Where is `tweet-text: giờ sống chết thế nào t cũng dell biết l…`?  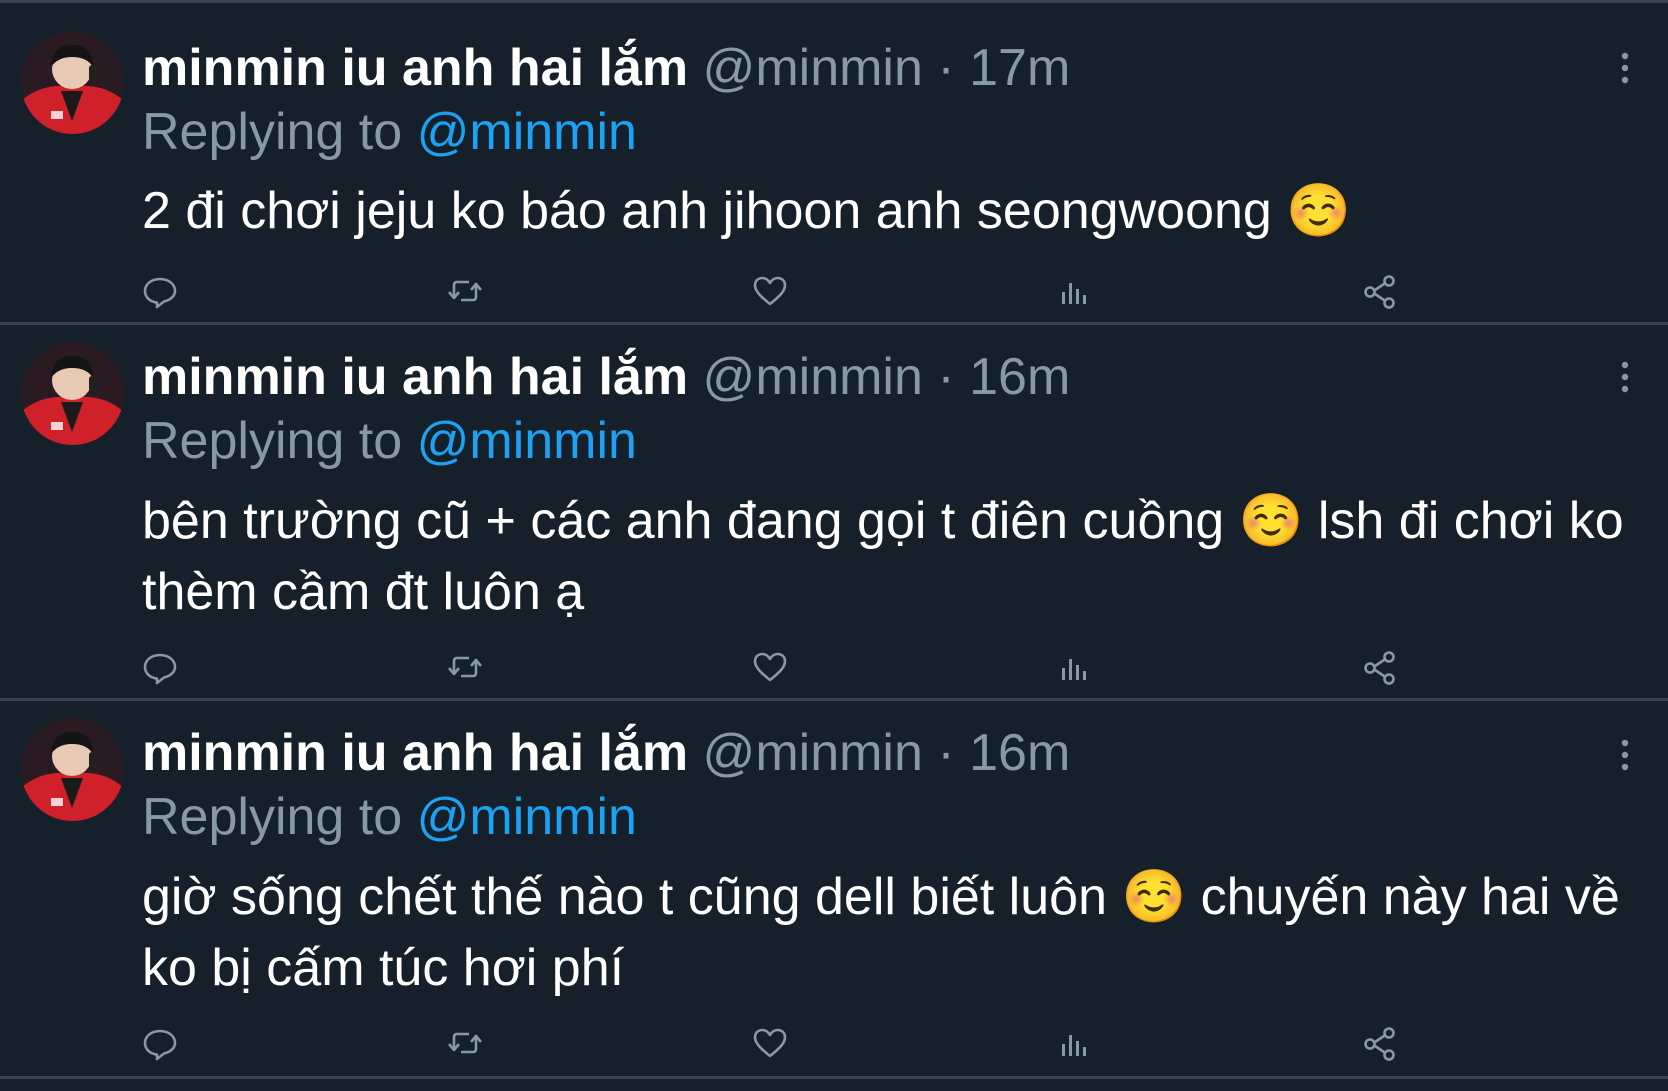 tweet-text: giờ sống chết thế nào t cũng dell biết l… is located at coordinates (888, 932).